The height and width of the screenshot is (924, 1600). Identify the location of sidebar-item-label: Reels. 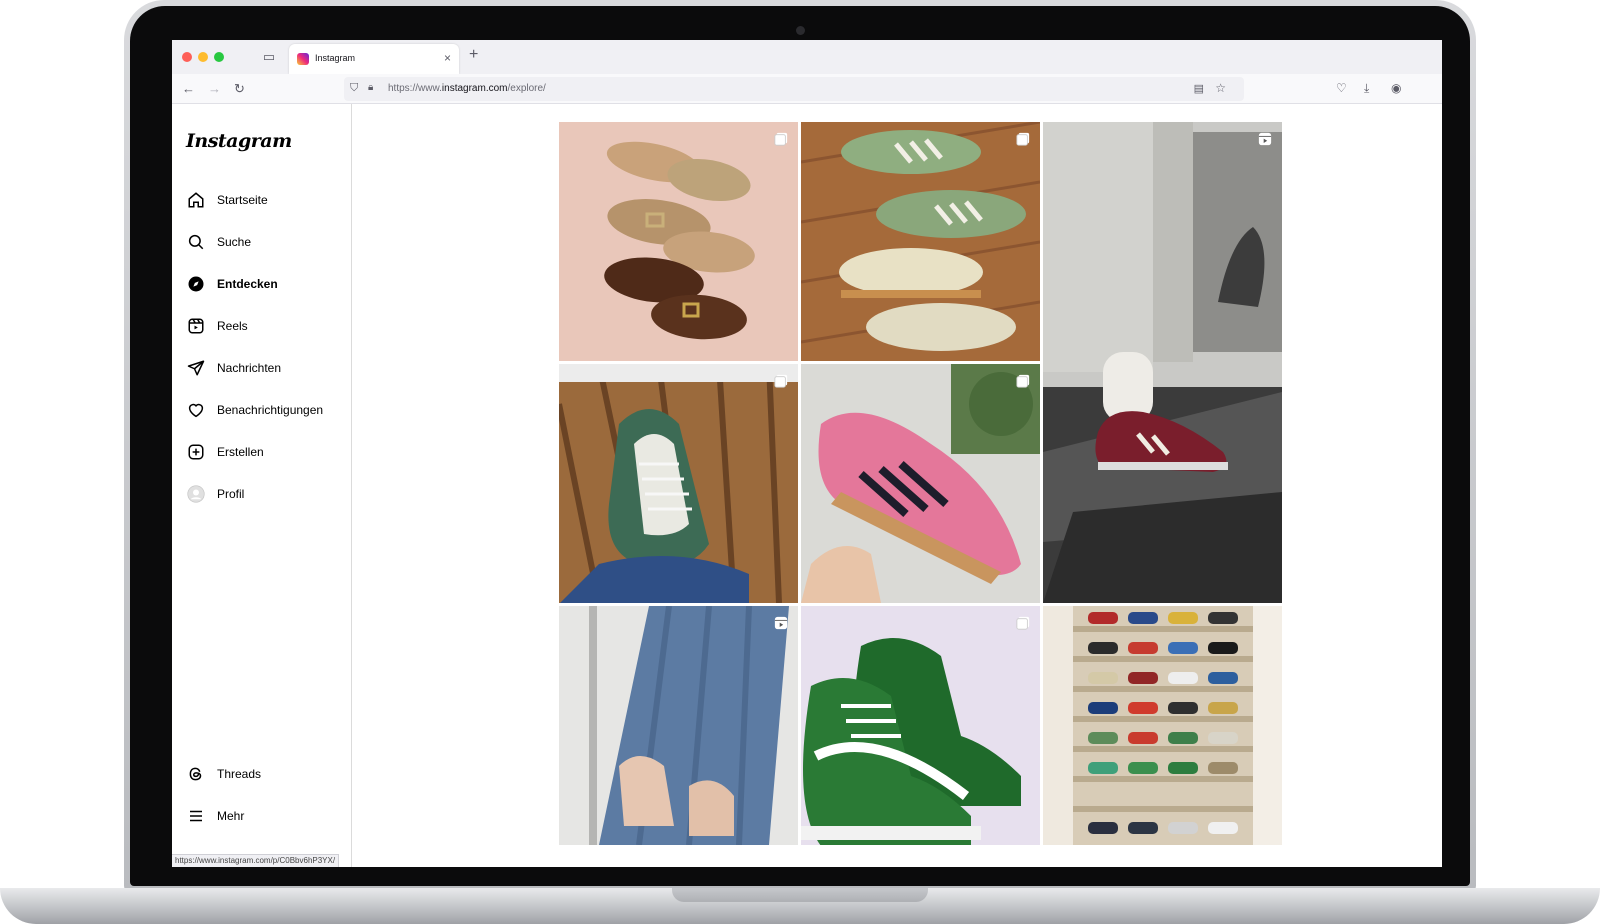
(232, 326).